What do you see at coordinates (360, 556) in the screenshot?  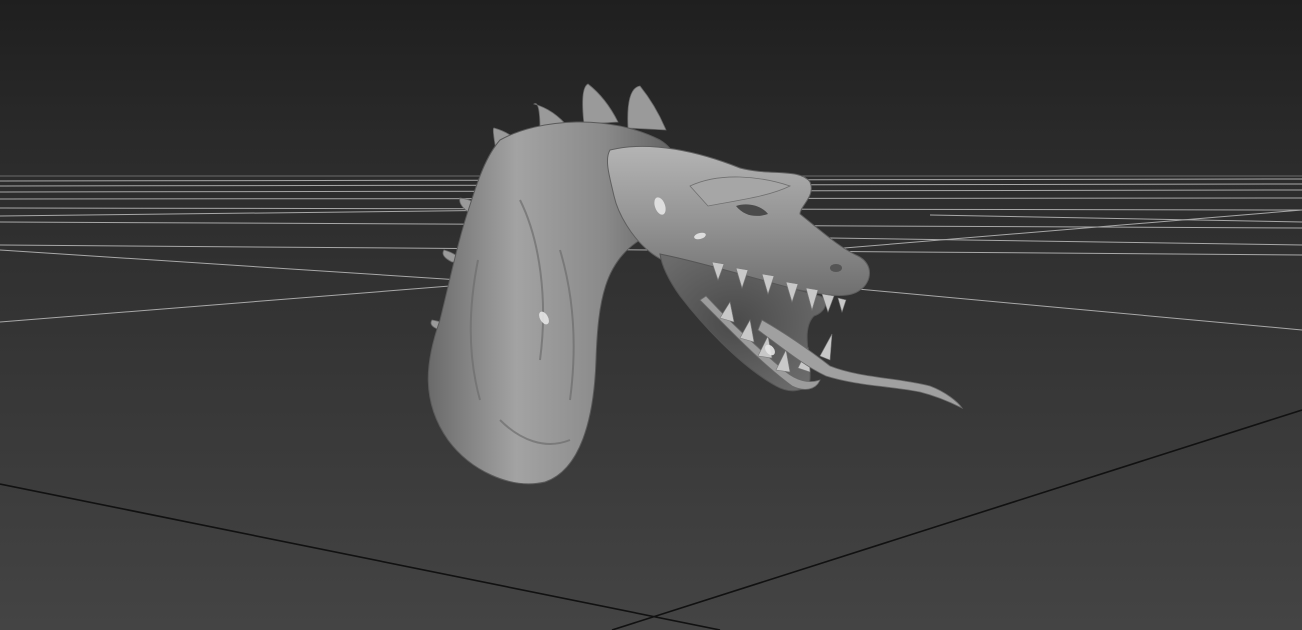 I see `axis-x-line` at bounding box center [360, 556].